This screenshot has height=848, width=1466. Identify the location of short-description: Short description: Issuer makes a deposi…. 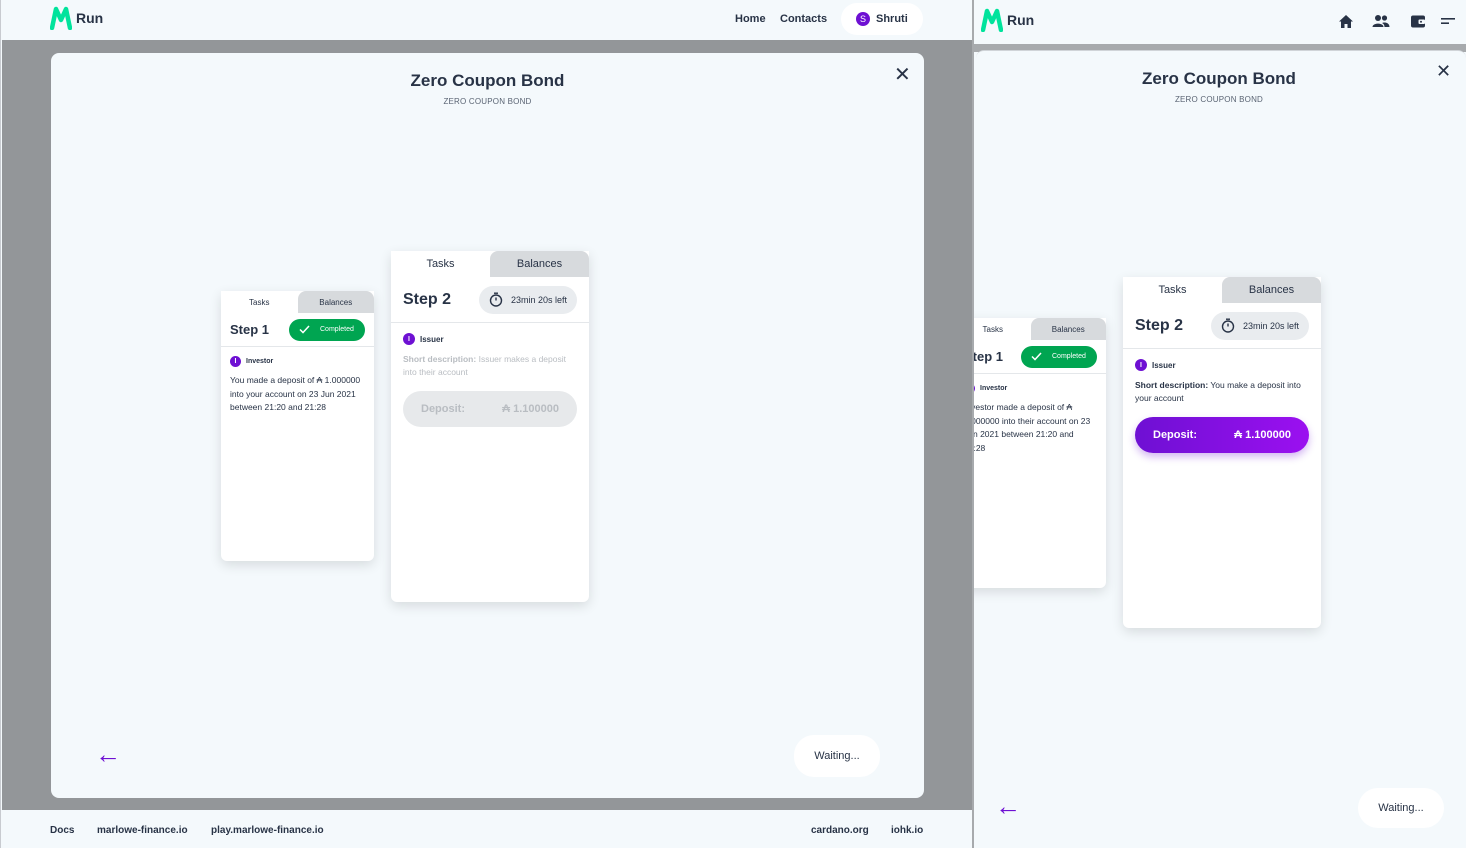
(490, 366).